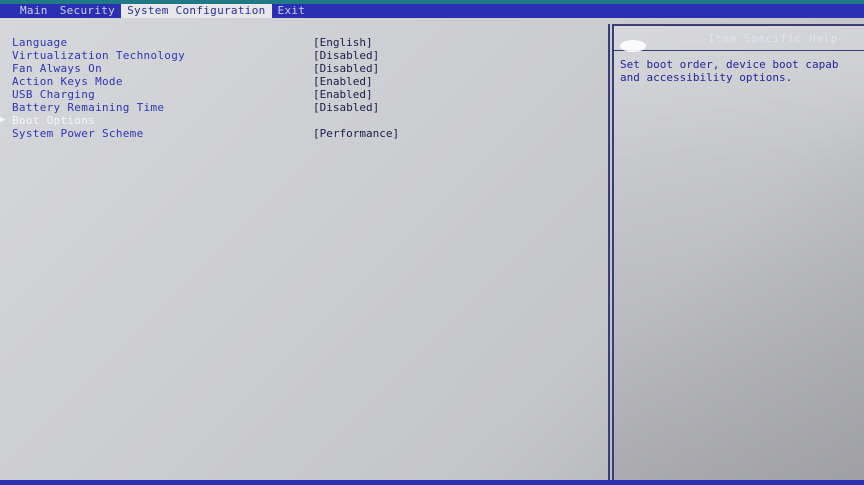 The width and height of the screenshot is (864, 485). I want to click on help-divider, so click(739, 50).